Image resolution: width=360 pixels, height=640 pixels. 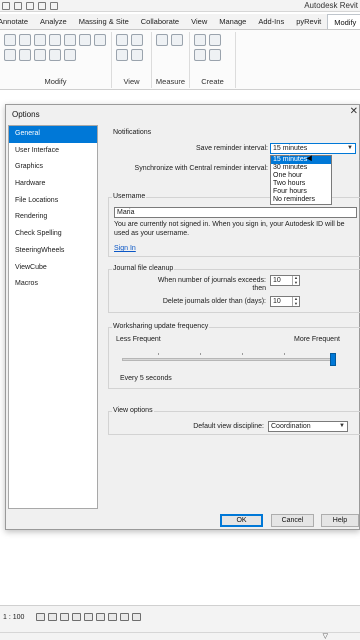 What do you see at coordinates (325, 636) in the screenshot?
I see `filter-icon: ▽` at bounding box center [325, 636].